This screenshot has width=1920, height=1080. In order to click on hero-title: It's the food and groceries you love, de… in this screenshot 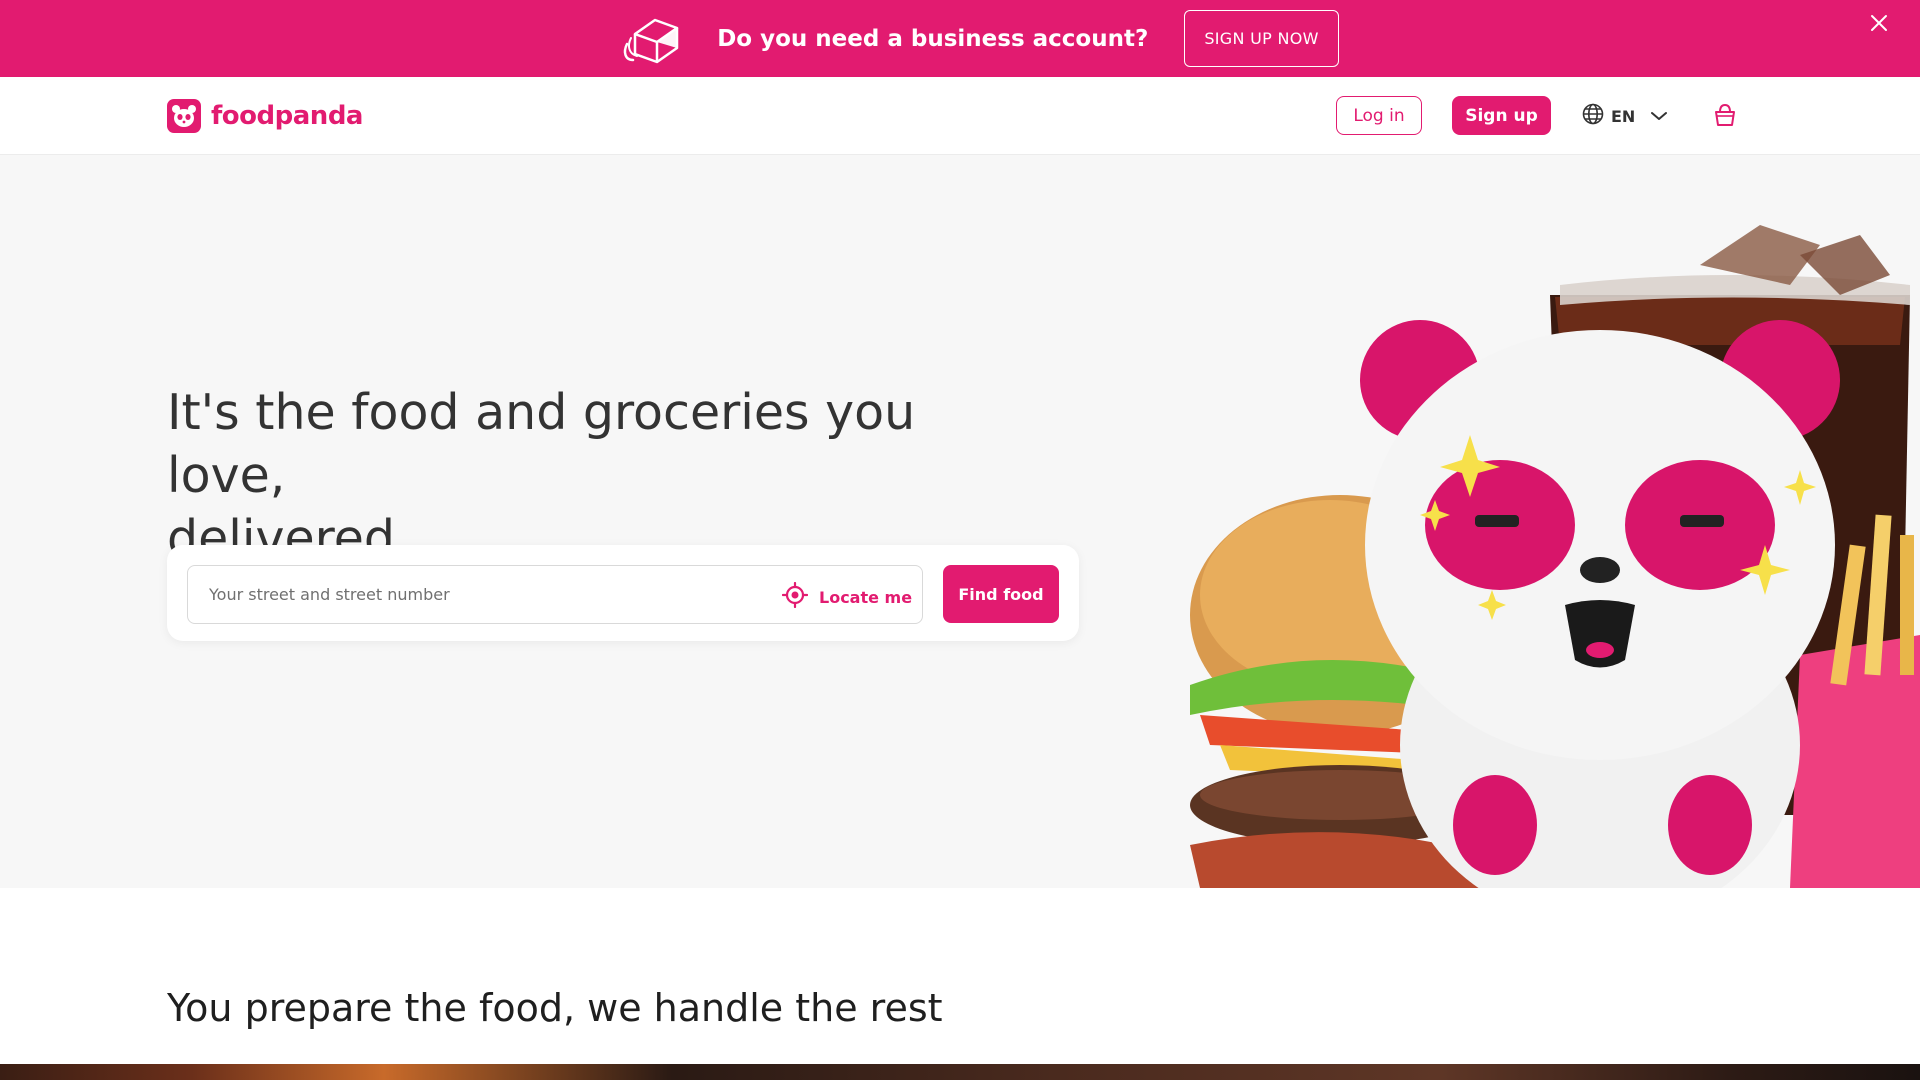, I will do `click(597, 475)`.